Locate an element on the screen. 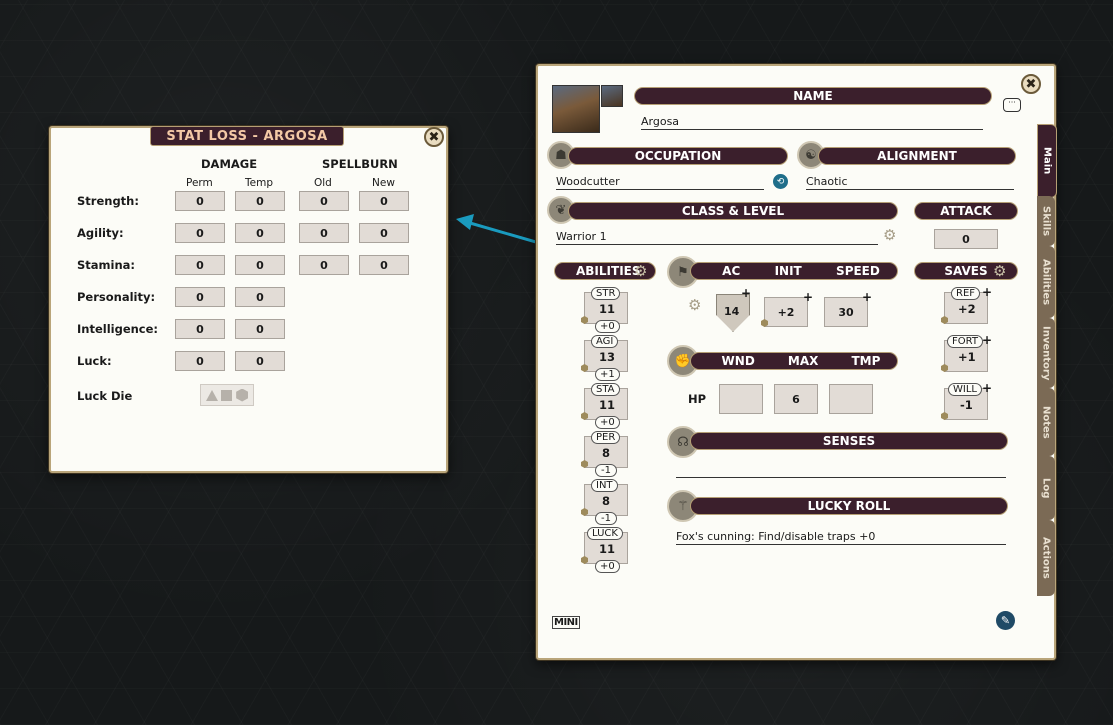  hp-wounds-field is located at coordinates (741, 399).